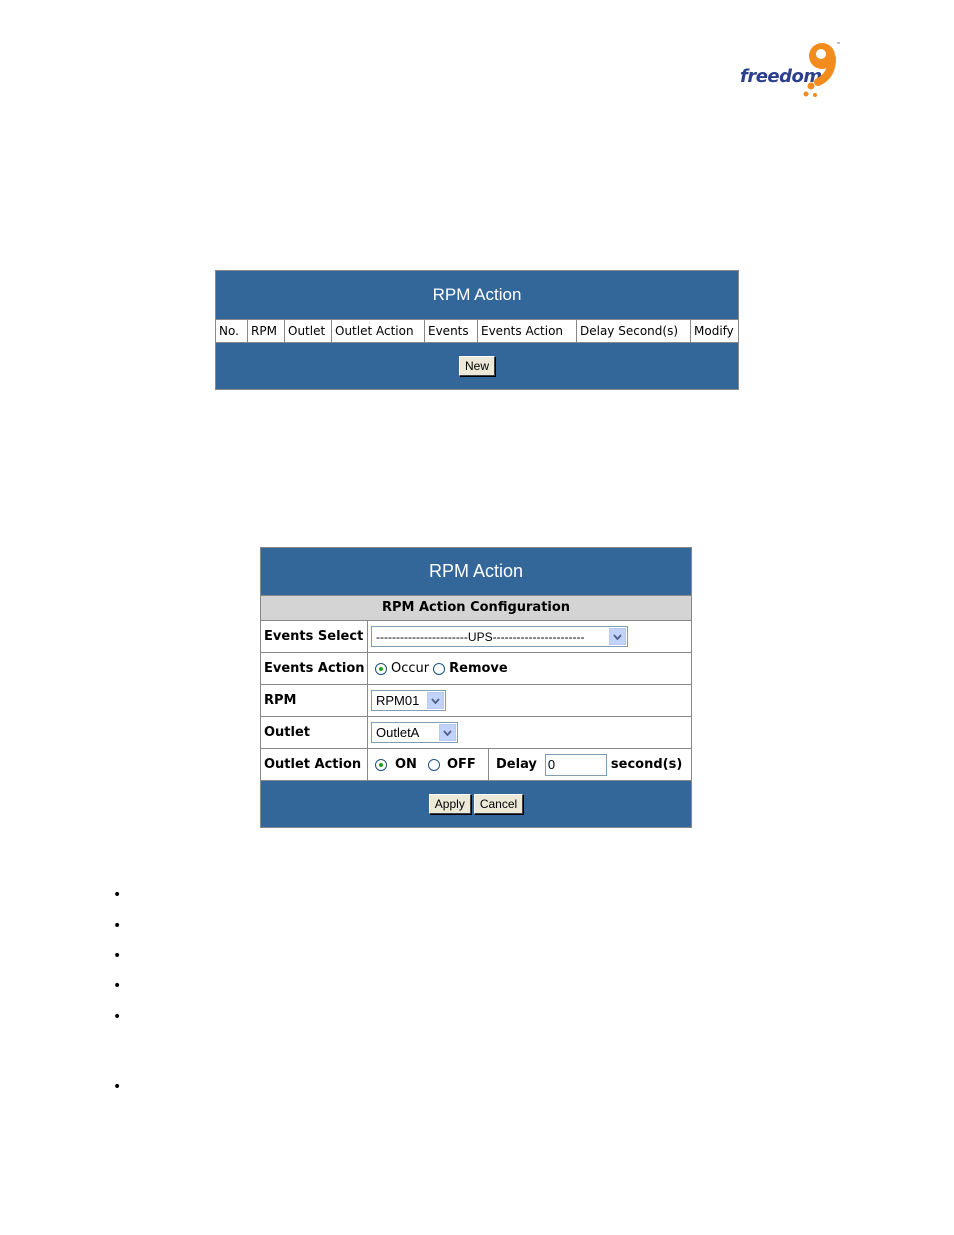 The height and width of the screenshot is (1235, 954). Describe the element at coordinates (527, 331) in the screenshot. I see `column-header-events-action: Events Action` at that location.